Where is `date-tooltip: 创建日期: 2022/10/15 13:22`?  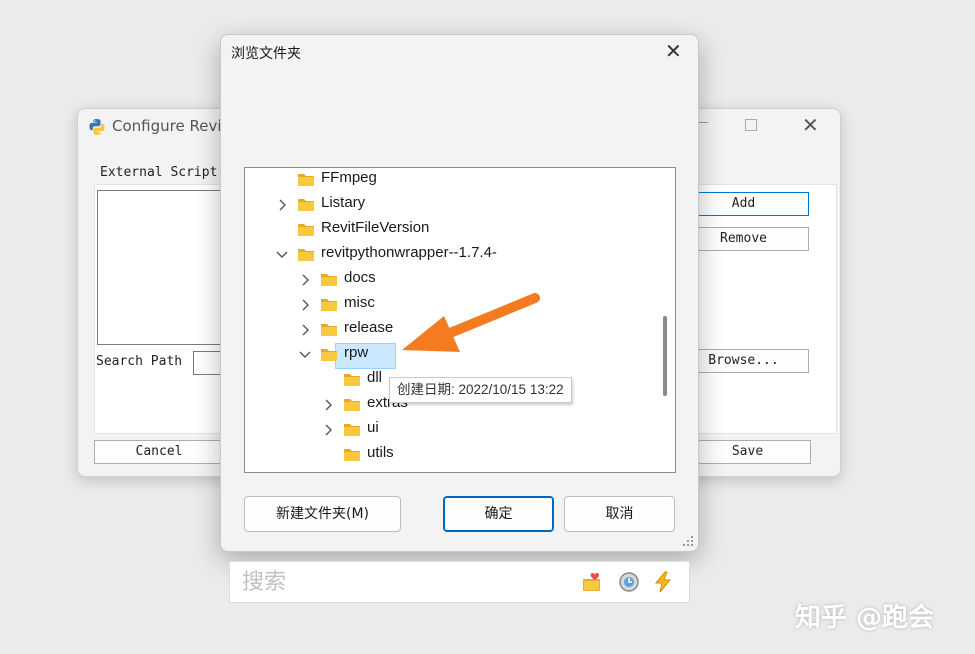 date-tooltip: 创建日期: 2022/10/15 13:22 is located at coordinates (480, 390).